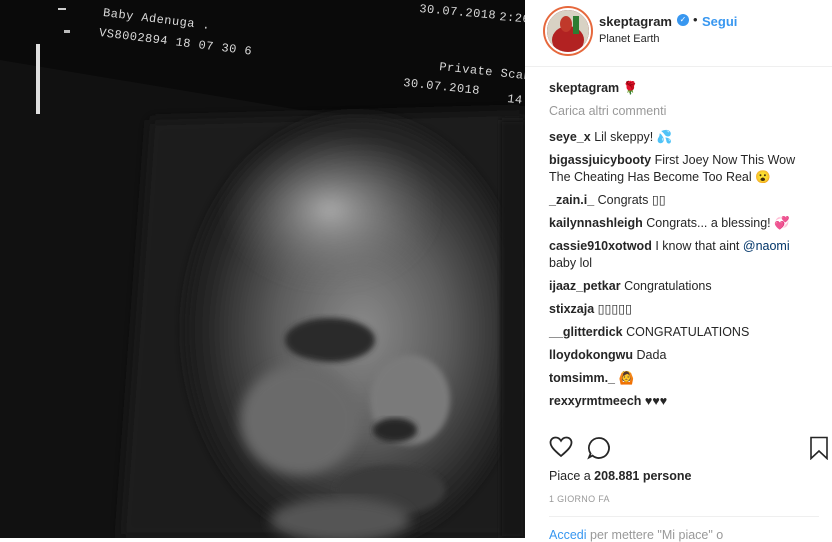 This screenshot has height=542, width=832. What do you see at coordinates (631, 200) in the screenshot?
I see `comment-text: Congrats ▯▯` at bounding box center [631, 200].